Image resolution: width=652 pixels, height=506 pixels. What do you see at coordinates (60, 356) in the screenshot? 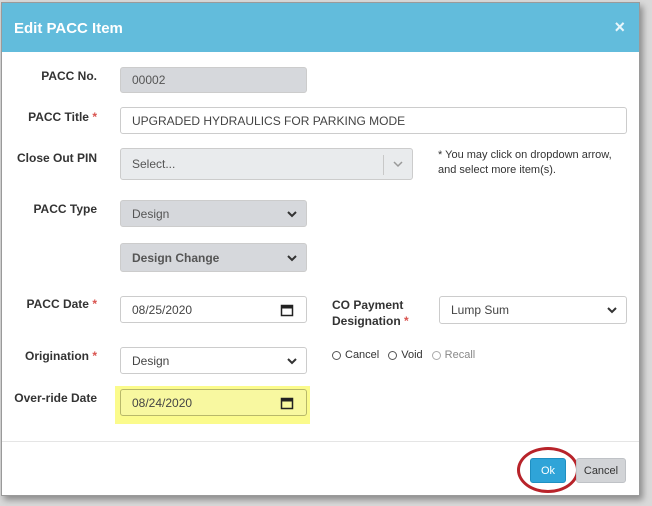
I see `origination-label: Origination *` at bounding box center [60, 356].